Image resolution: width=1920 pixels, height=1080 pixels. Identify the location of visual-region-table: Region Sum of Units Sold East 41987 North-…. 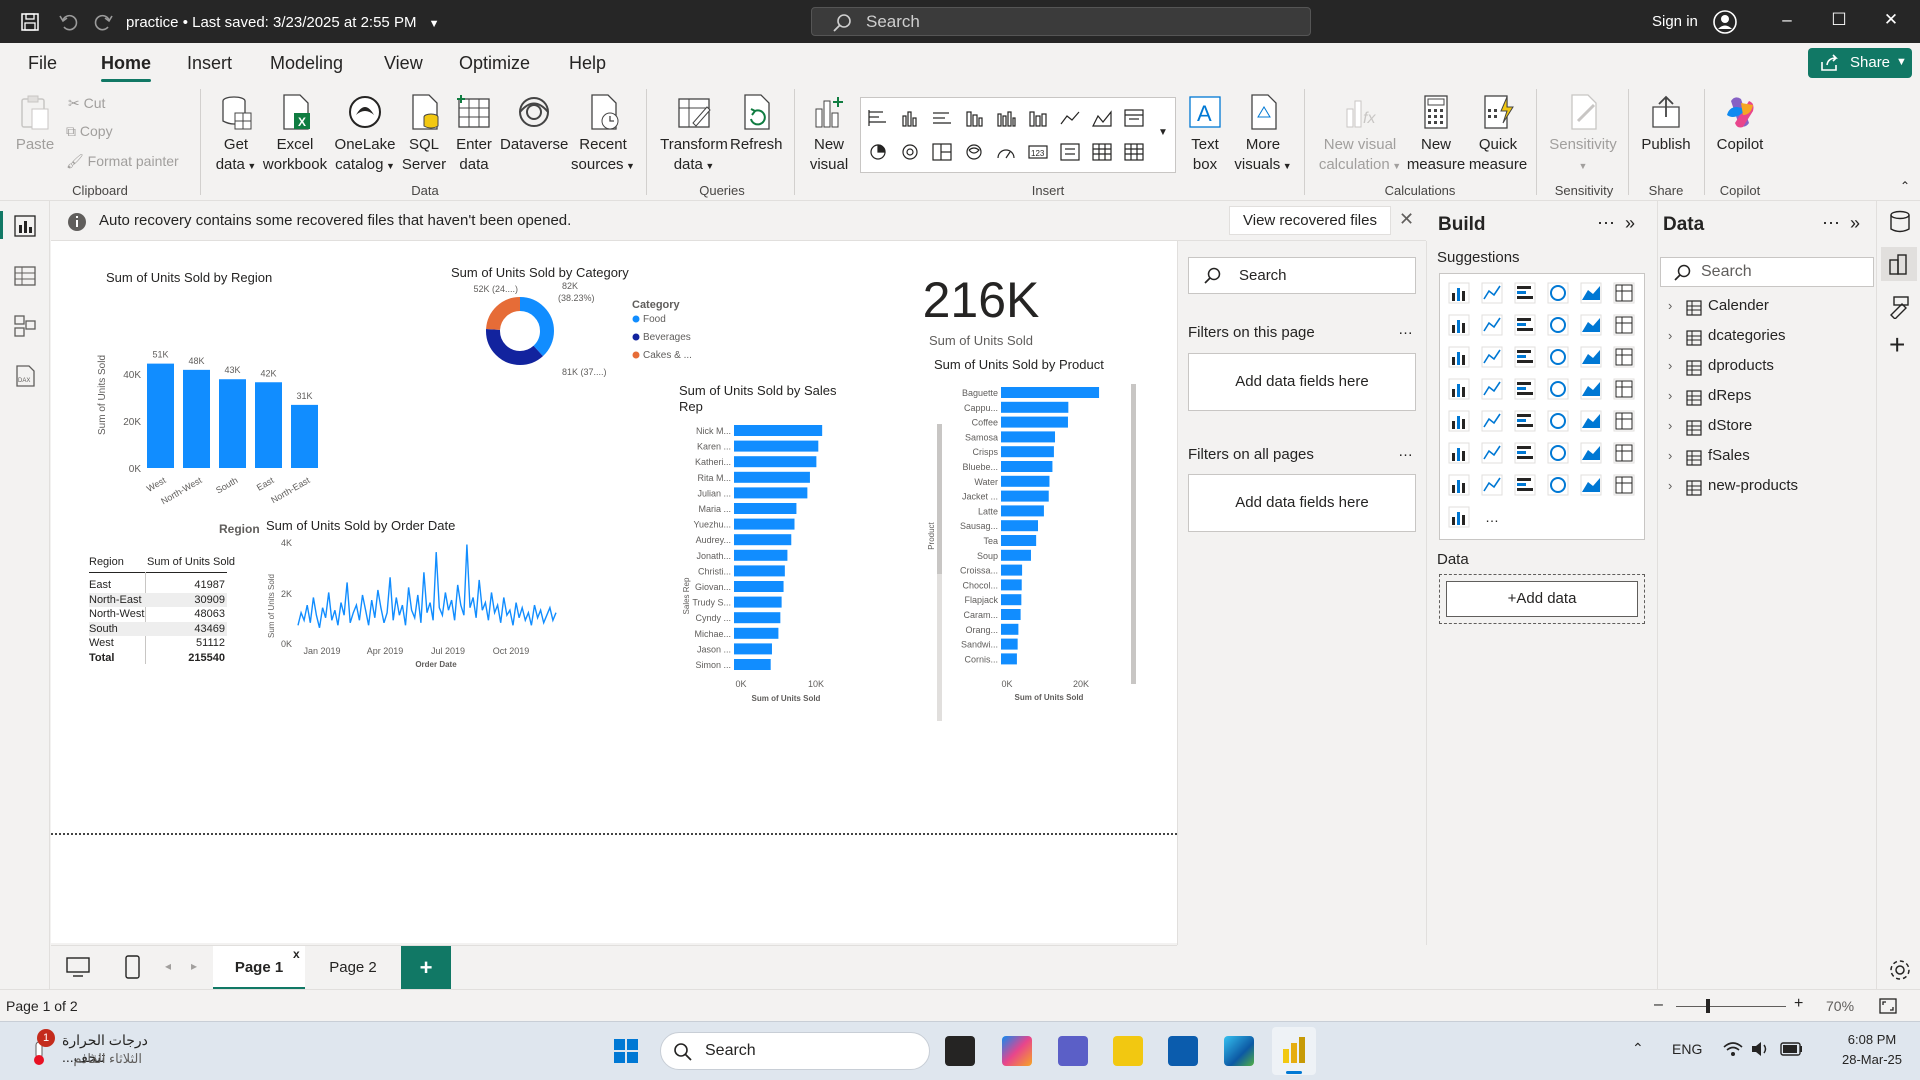
(180, 616).